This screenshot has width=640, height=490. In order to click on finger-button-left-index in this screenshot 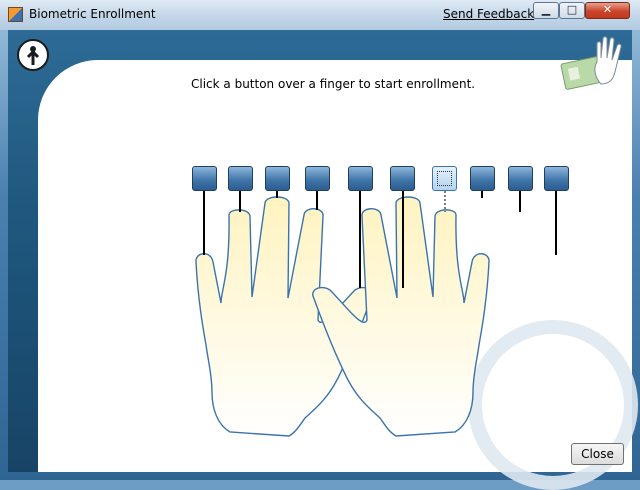, I will do `click(317, 178)`.